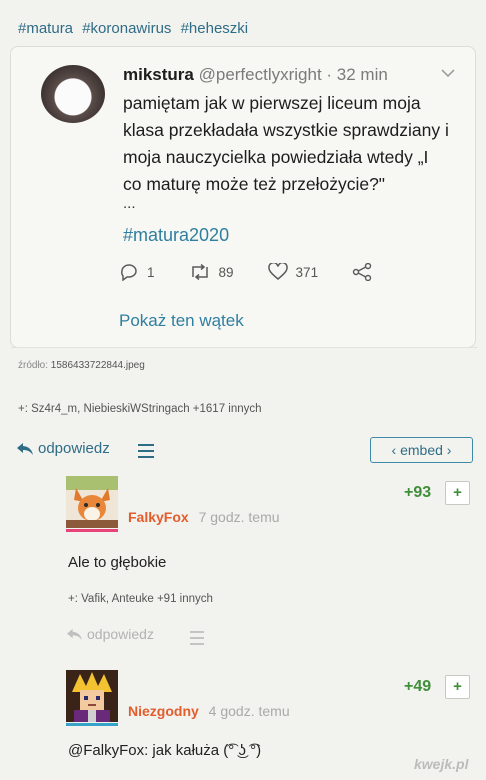 This screenshot has height=780, width=486. What do you see at coordinates (181, 320) in the screenshot?
I see `tweet-show-thread: Pokaż ten wątek` at bounding box center [181, 320].